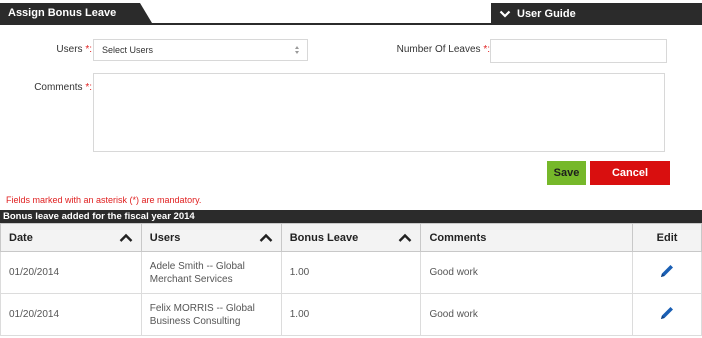 The image size is (702, 338). I want to click on user-guide-label: User Guide, so click(546, 13).